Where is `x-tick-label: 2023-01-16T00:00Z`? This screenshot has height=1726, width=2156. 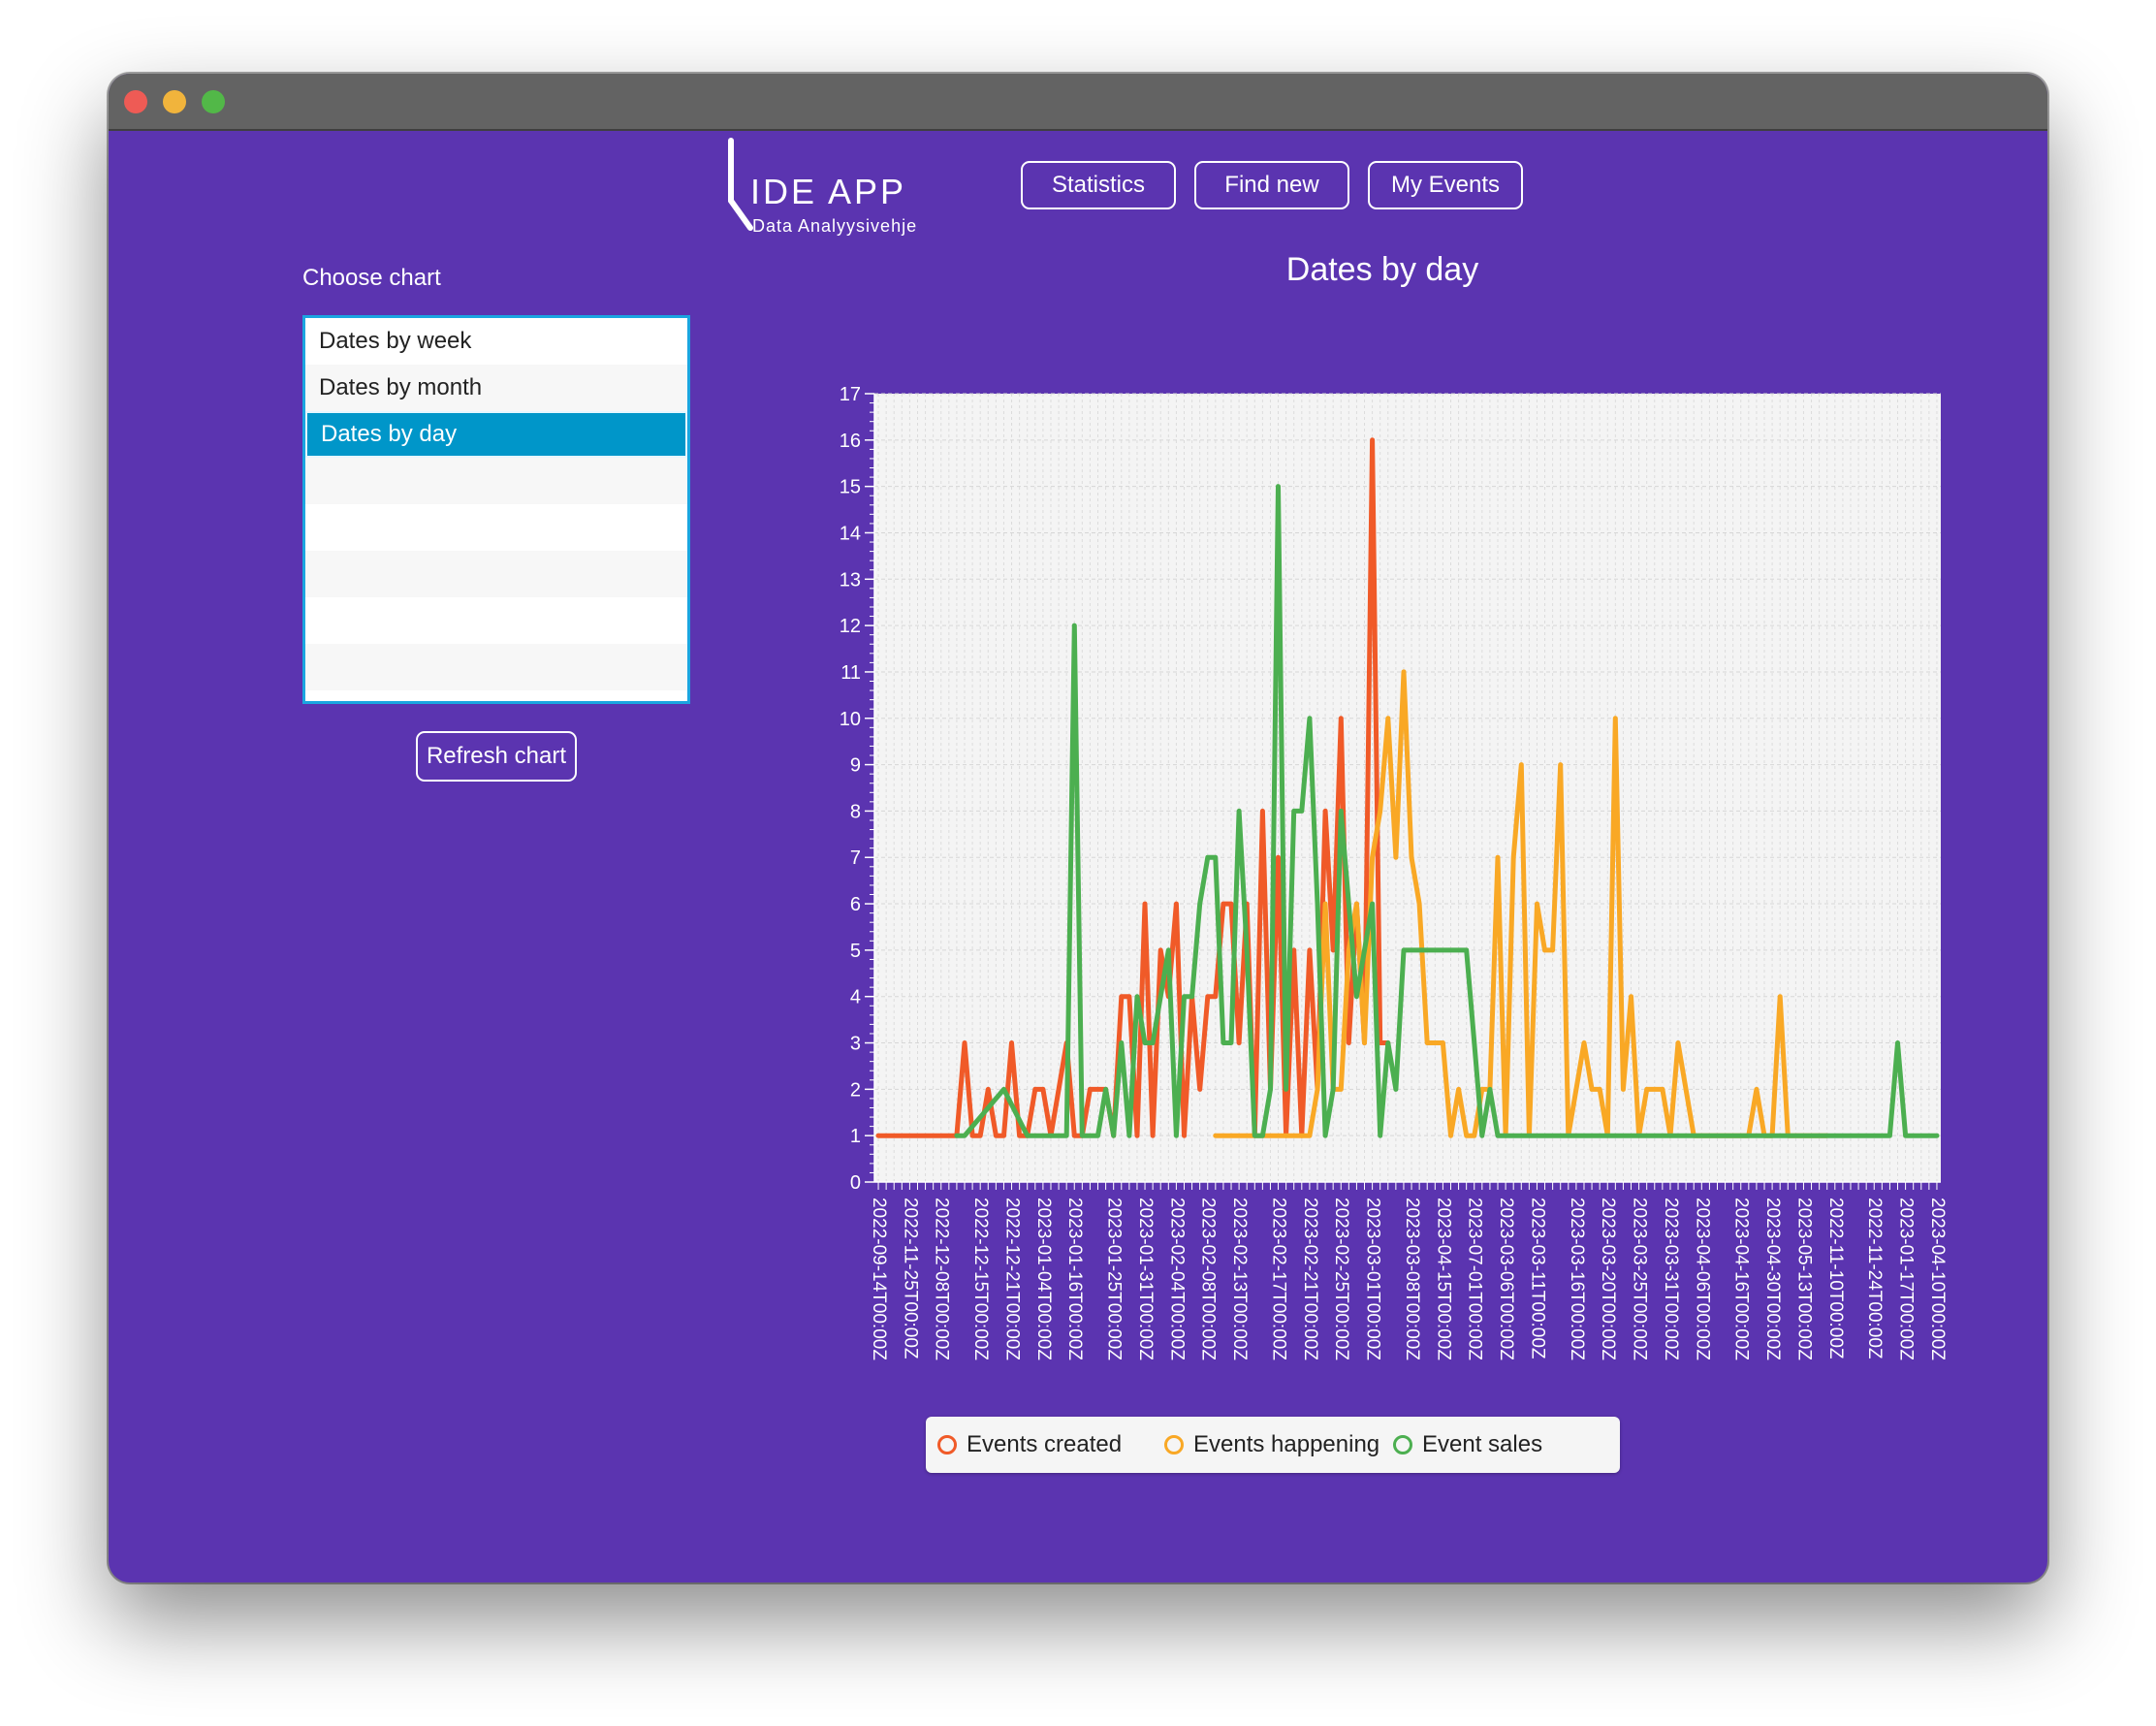 x-tick-label: 2023-01-16T00:00Z is located at coordinates (1074, 1279).